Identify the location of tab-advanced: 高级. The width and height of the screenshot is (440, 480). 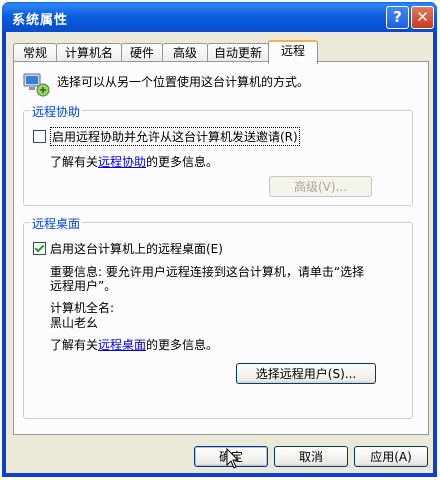
(185, 52).